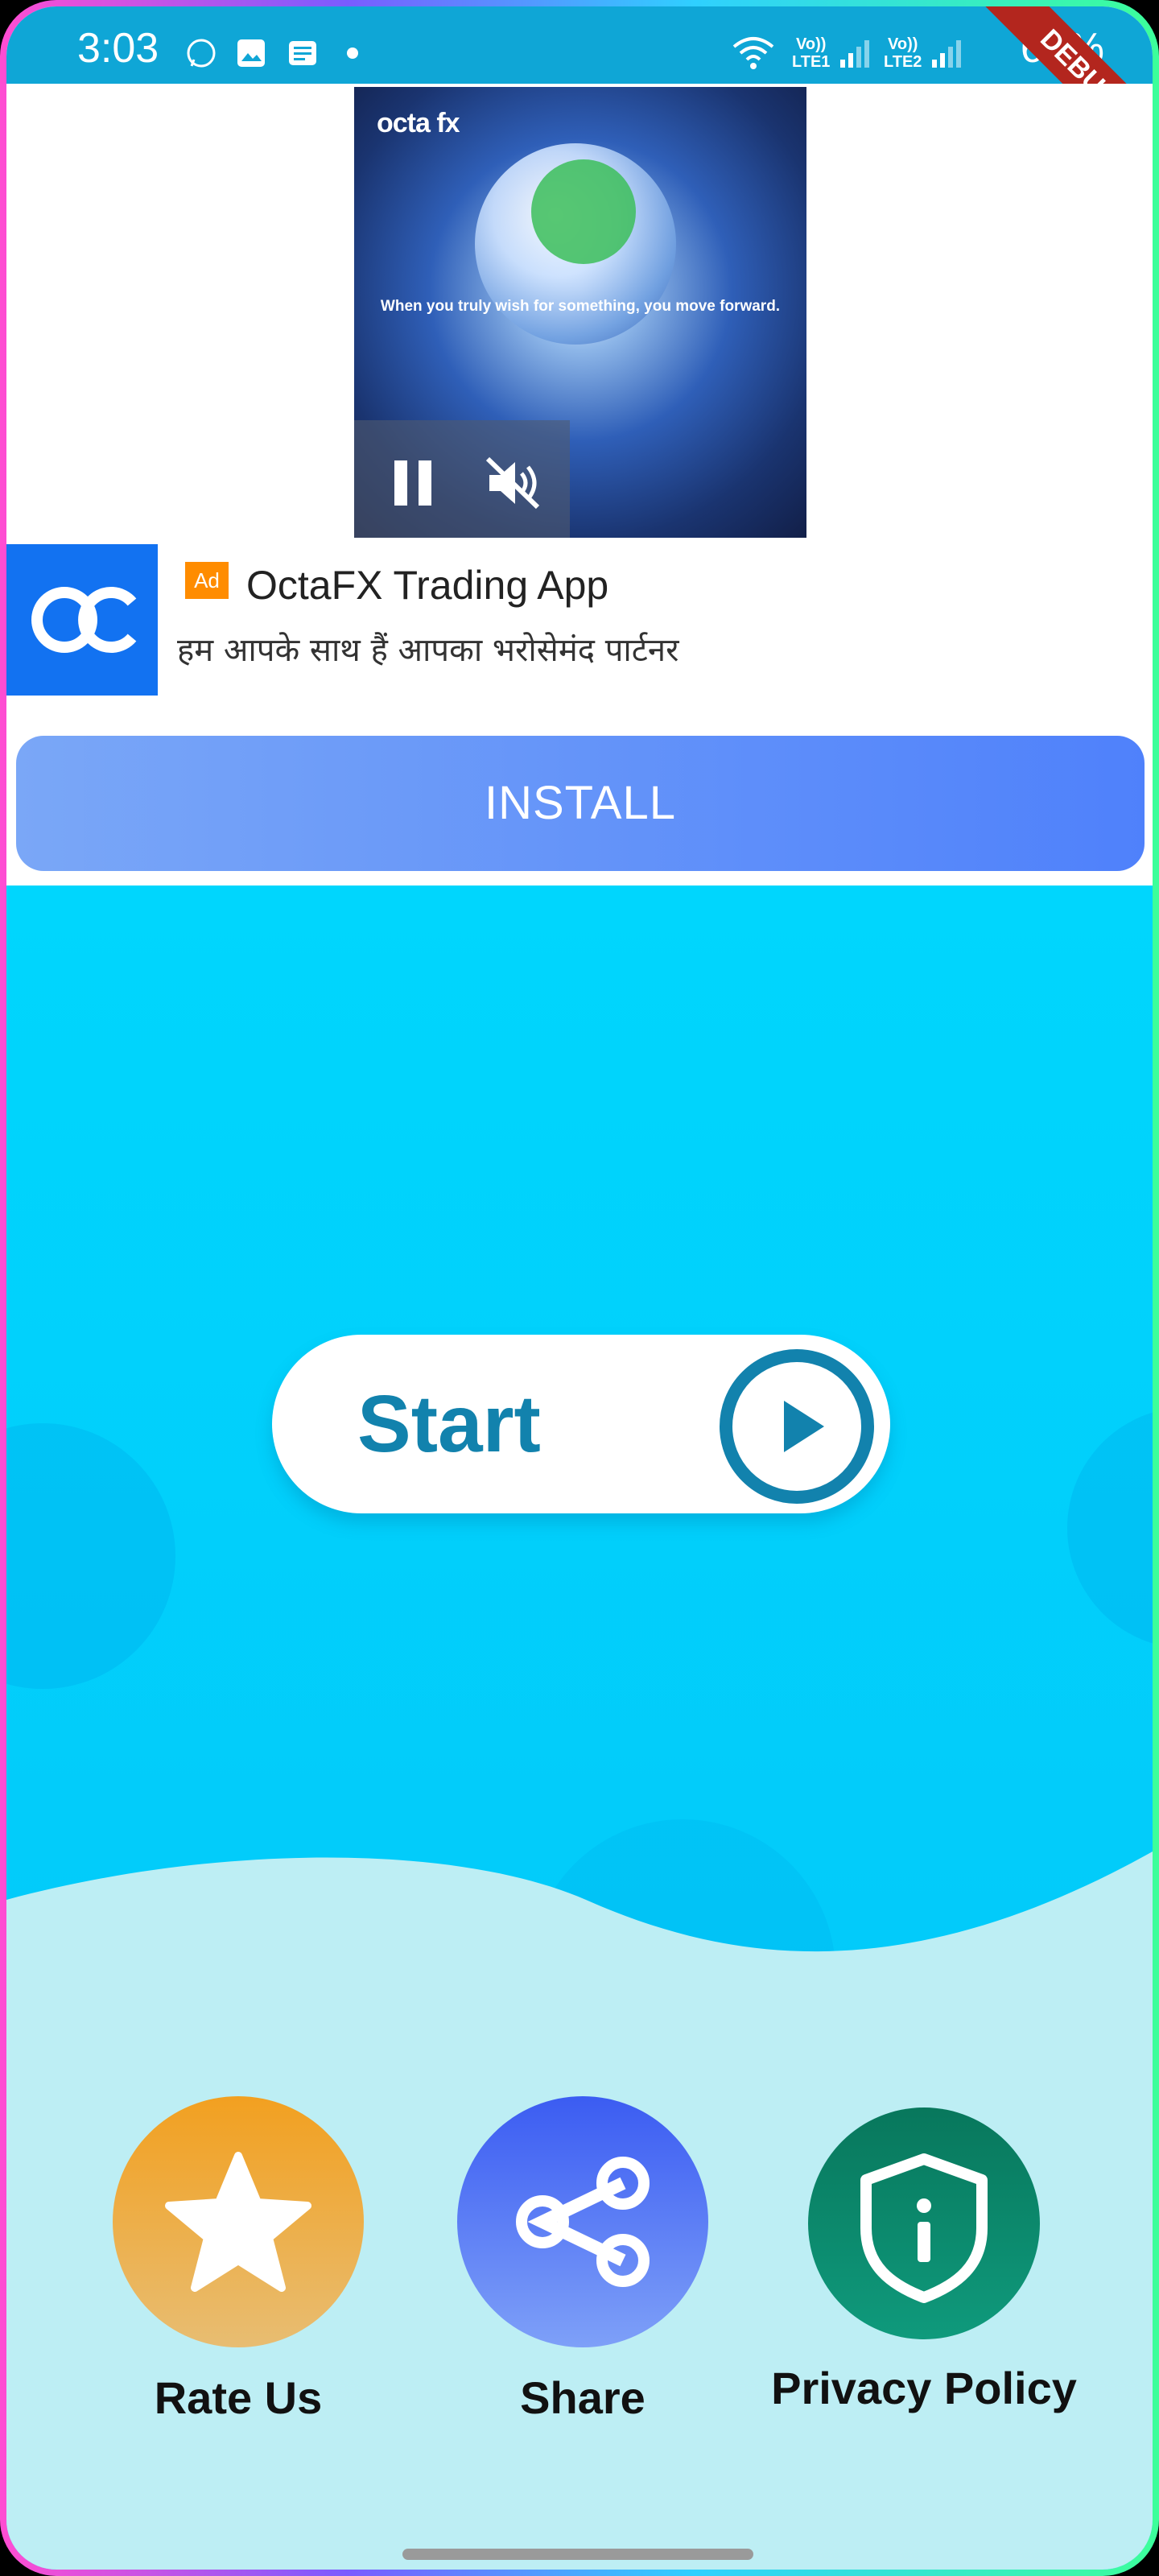  I want to click on star-icon, so click(238, 2222).